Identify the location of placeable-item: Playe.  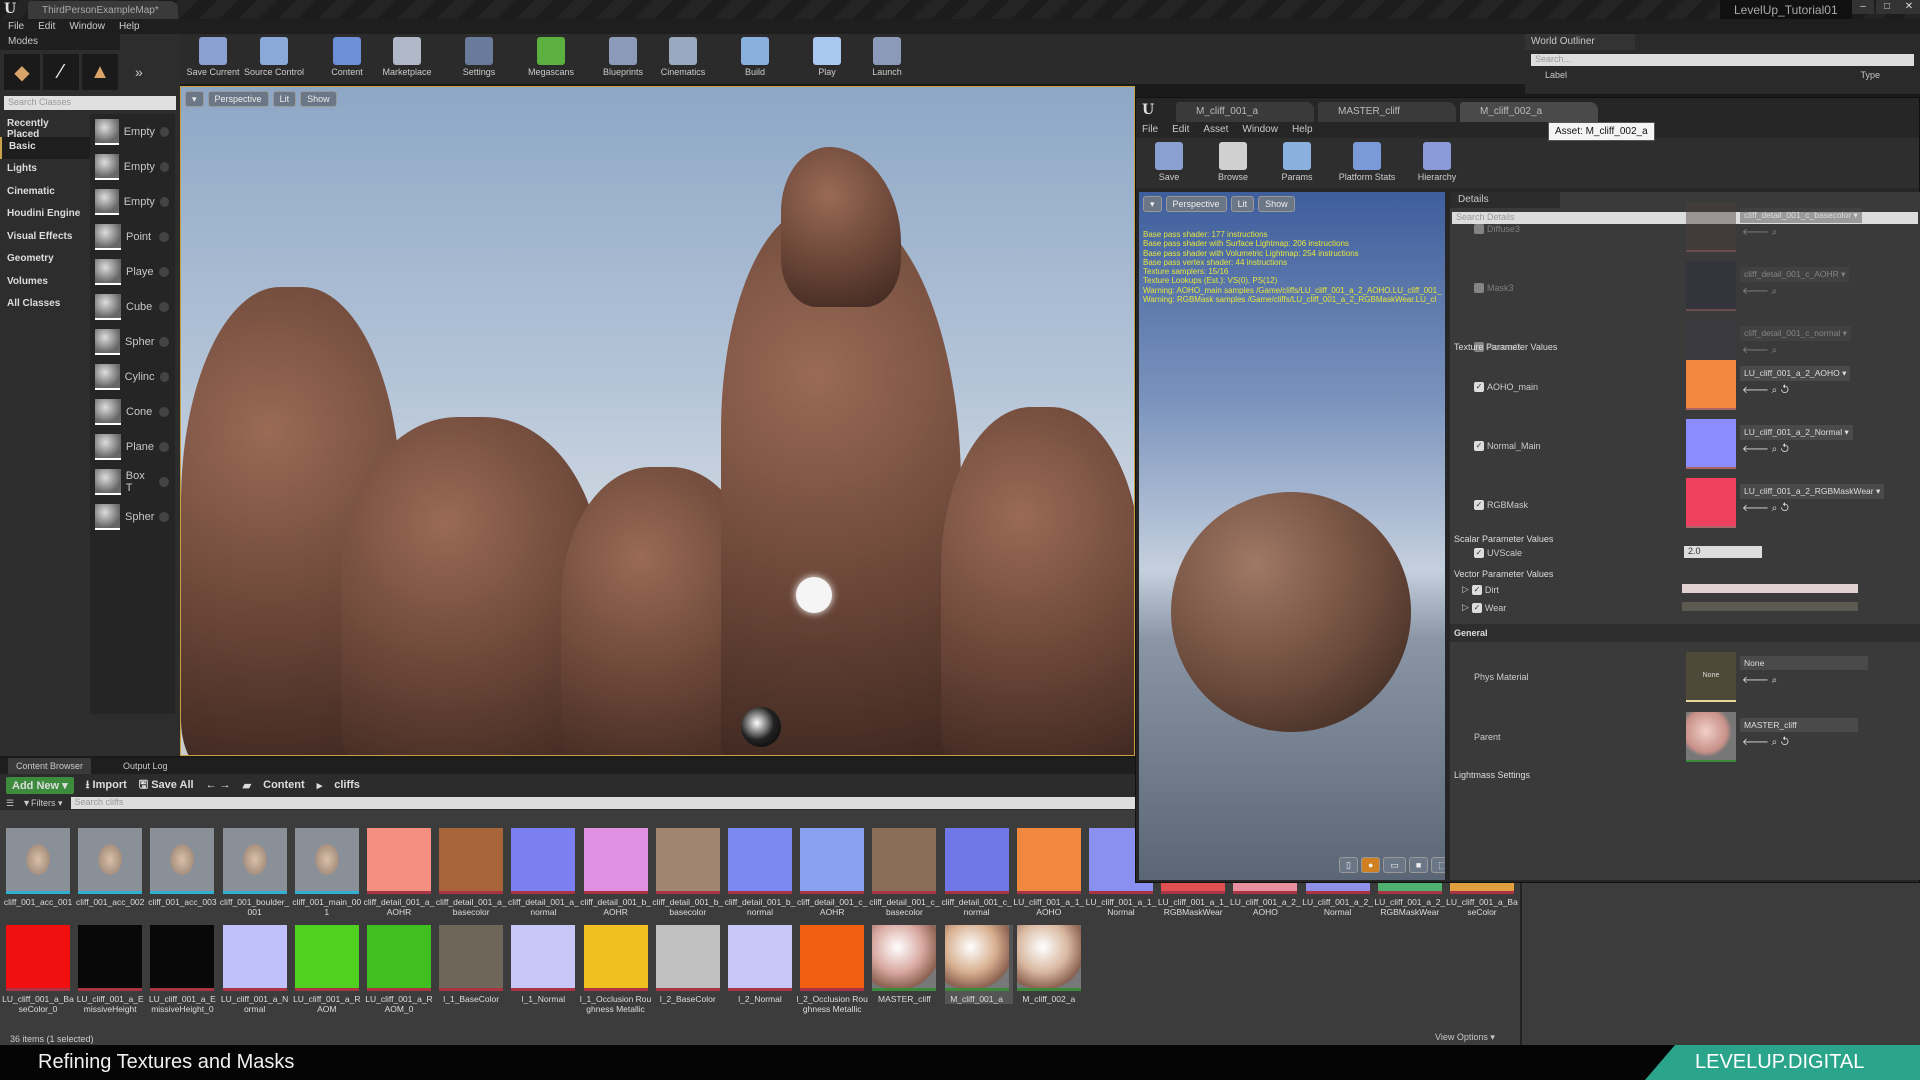
(132, 271).